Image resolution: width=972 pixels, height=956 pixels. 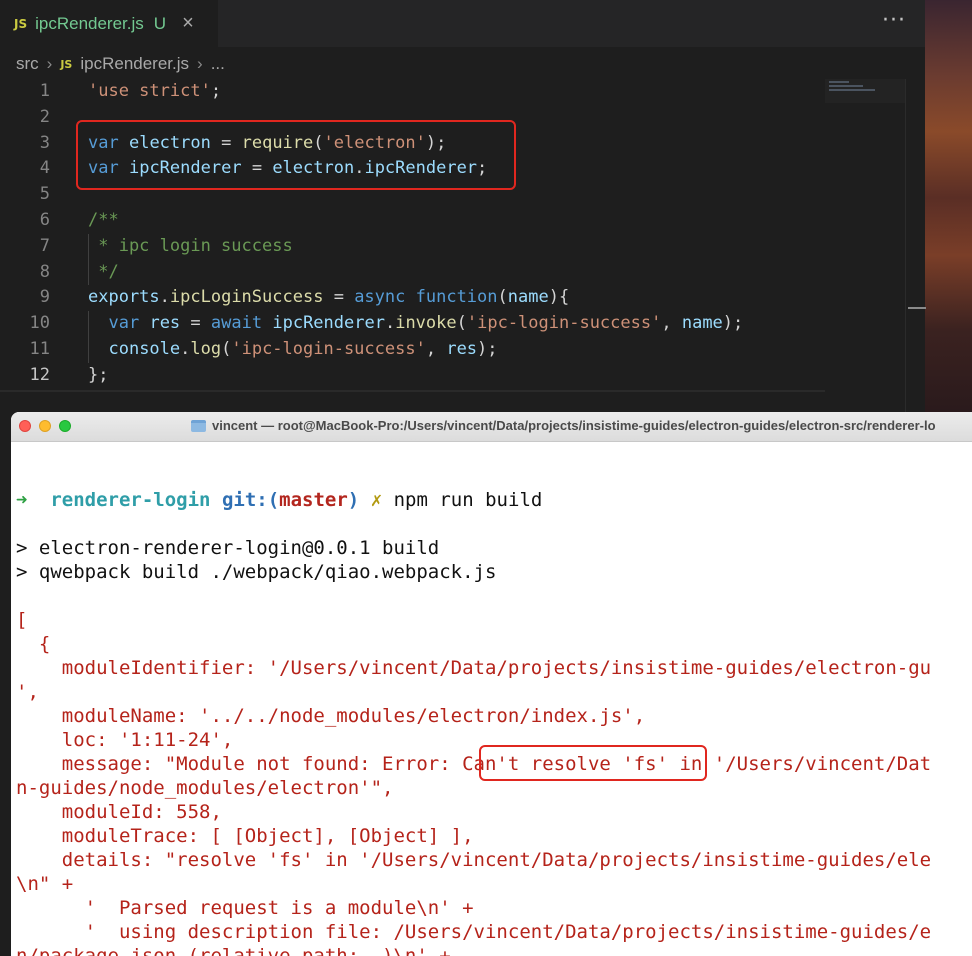 What do you see at coordinates (44, 194) in the screenshot?
I see `line-number: 5` at bounding box center [44, 194].